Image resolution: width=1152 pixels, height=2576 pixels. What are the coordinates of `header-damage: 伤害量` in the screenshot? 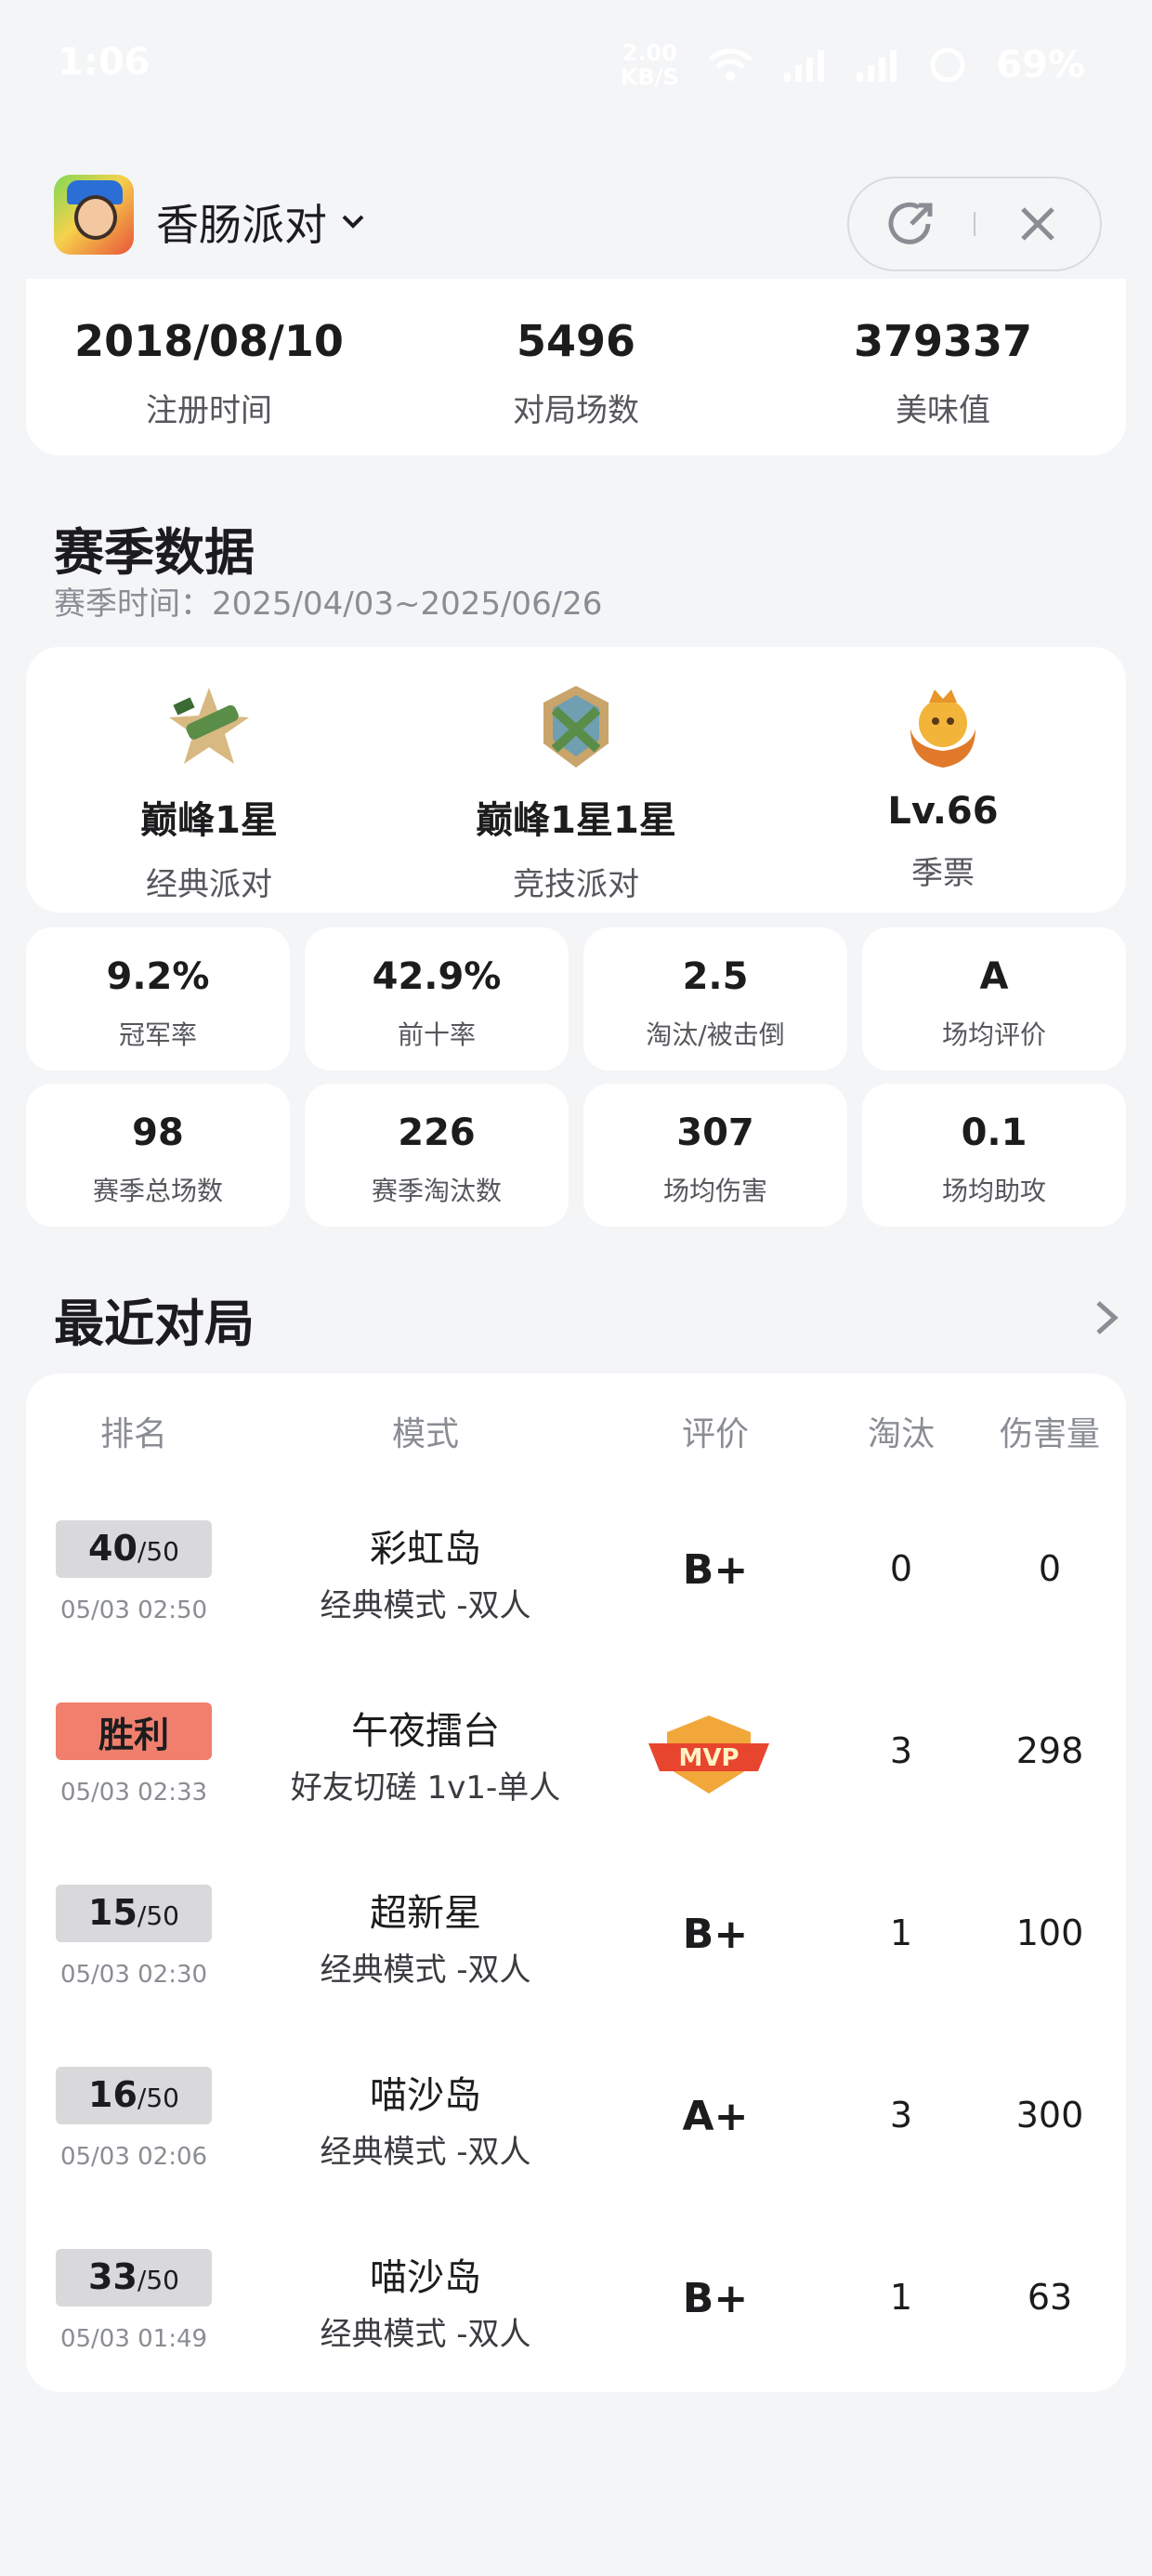 It's located at (1049, 1434).